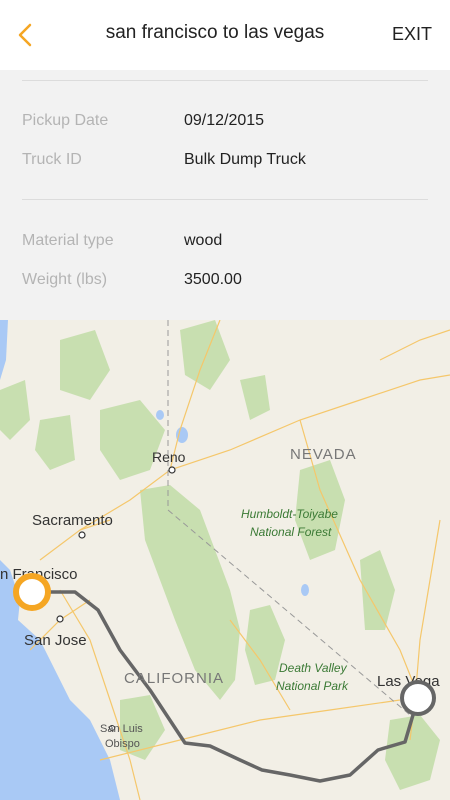 The width and height of the screenshot is (450, 800). What do you see at coordinates (55, 640) in the screenshot?
I see `map-label-san-jose: San Jose` at bounding box center [55, 640].